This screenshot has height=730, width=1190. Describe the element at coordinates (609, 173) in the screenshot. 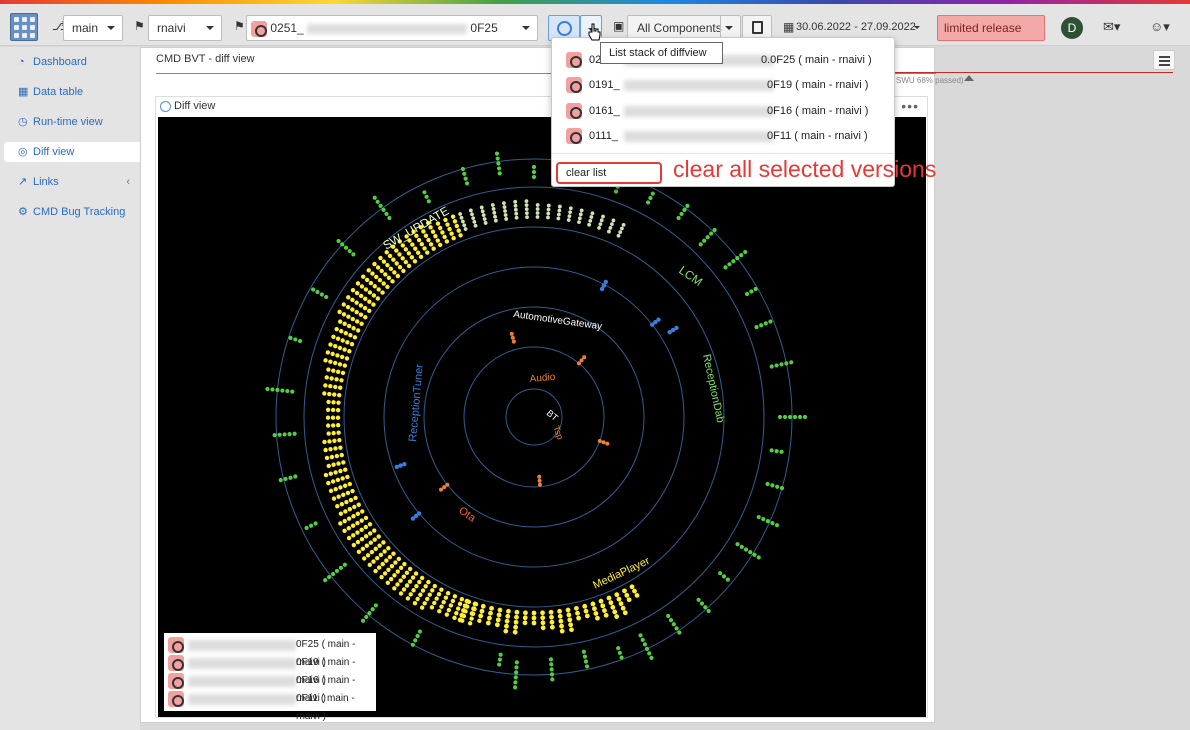

I see `clear-list-button: clear list` at that location.